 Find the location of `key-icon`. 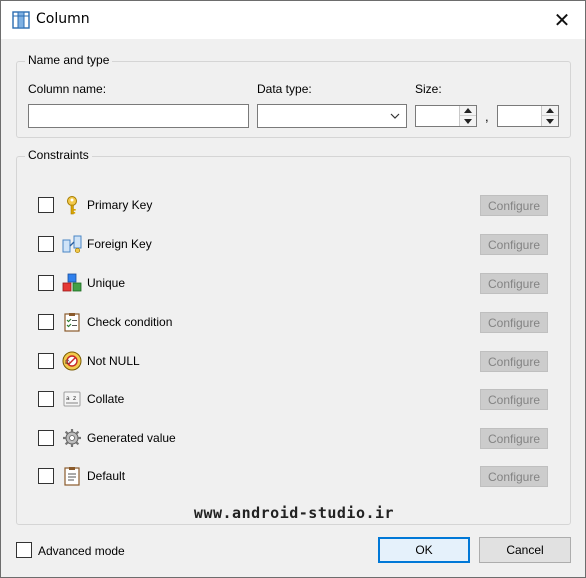

key-icon is located at coordinates (72, 205).